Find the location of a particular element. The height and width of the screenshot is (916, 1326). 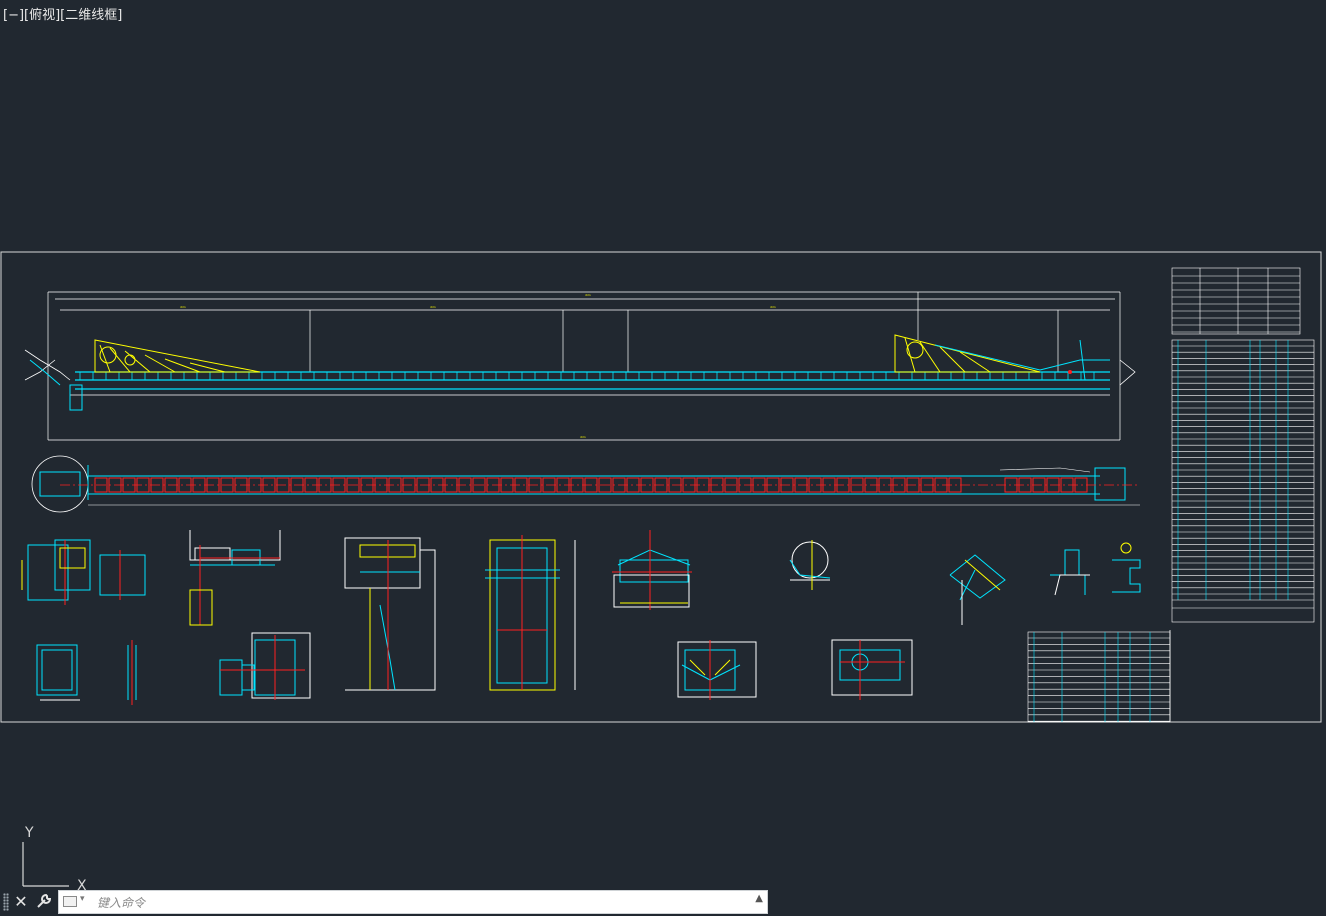

drag-grip-icon is located at coordinates (6, 902).